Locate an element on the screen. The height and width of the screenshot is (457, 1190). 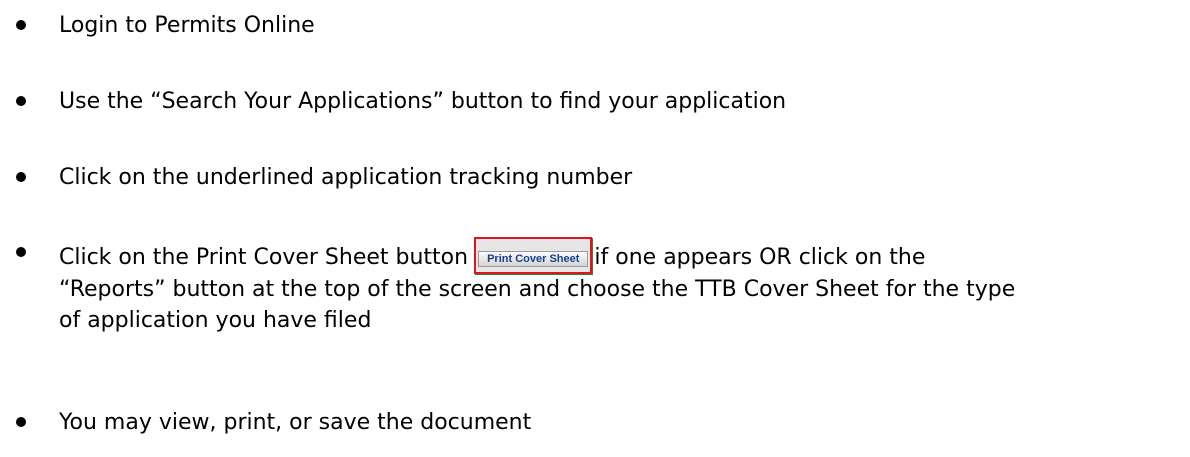
print-cover-sheet-button: Print Cover Sheet is located at coordinates (533, 255).